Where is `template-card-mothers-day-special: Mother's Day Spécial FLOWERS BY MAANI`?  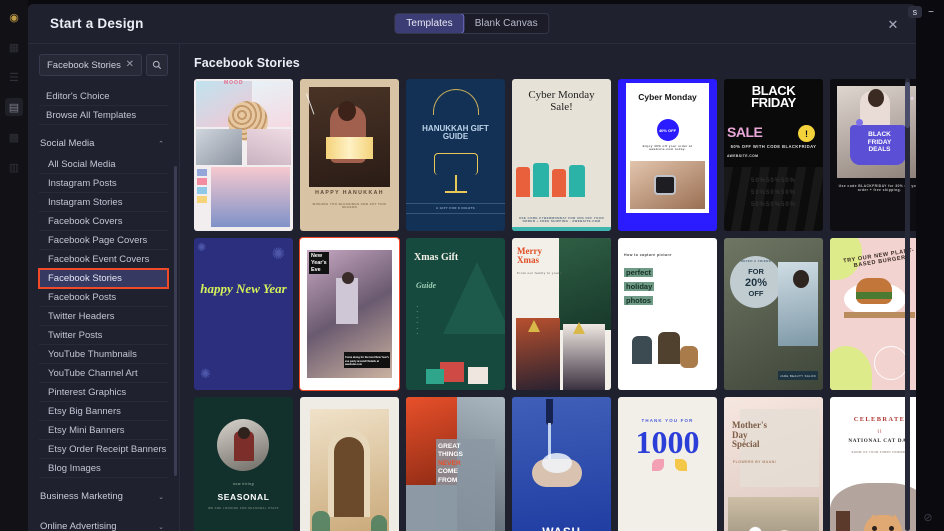 template-card-mothers-day-special: Mother's Day Spécial FLOWERS BY MAANI is located at coordinates (773, 464).